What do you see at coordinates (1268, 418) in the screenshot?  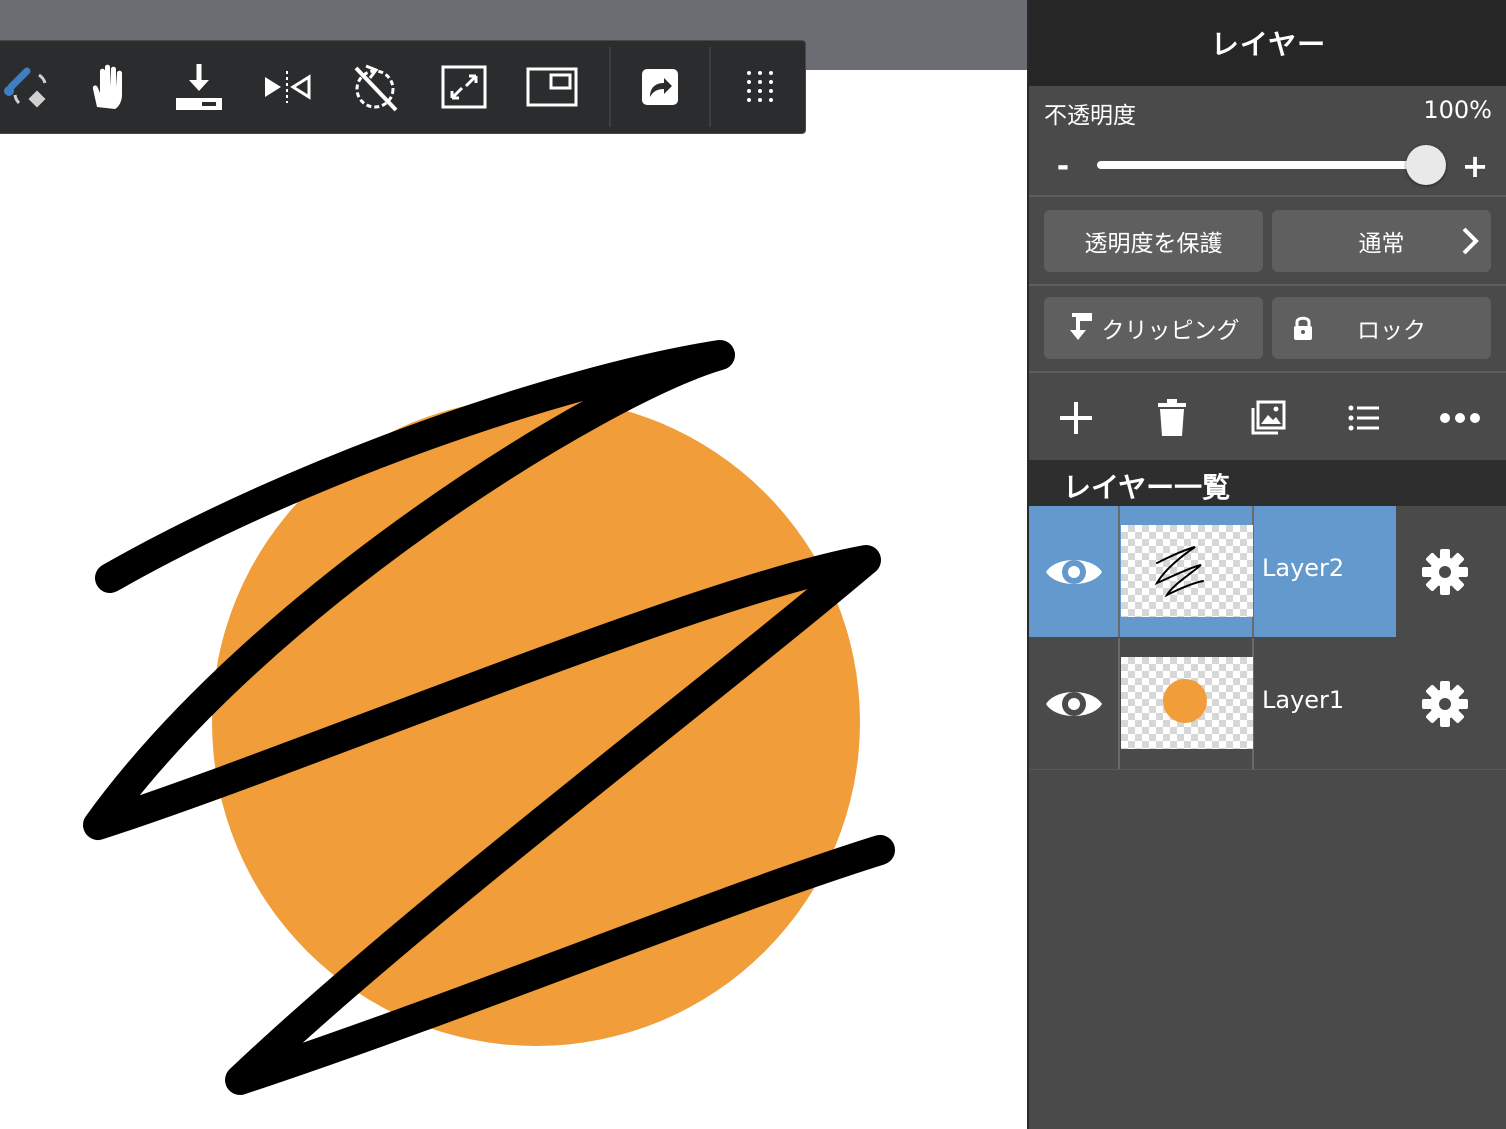 I see `image-layer-icon` at bounding box center [1268, 418].